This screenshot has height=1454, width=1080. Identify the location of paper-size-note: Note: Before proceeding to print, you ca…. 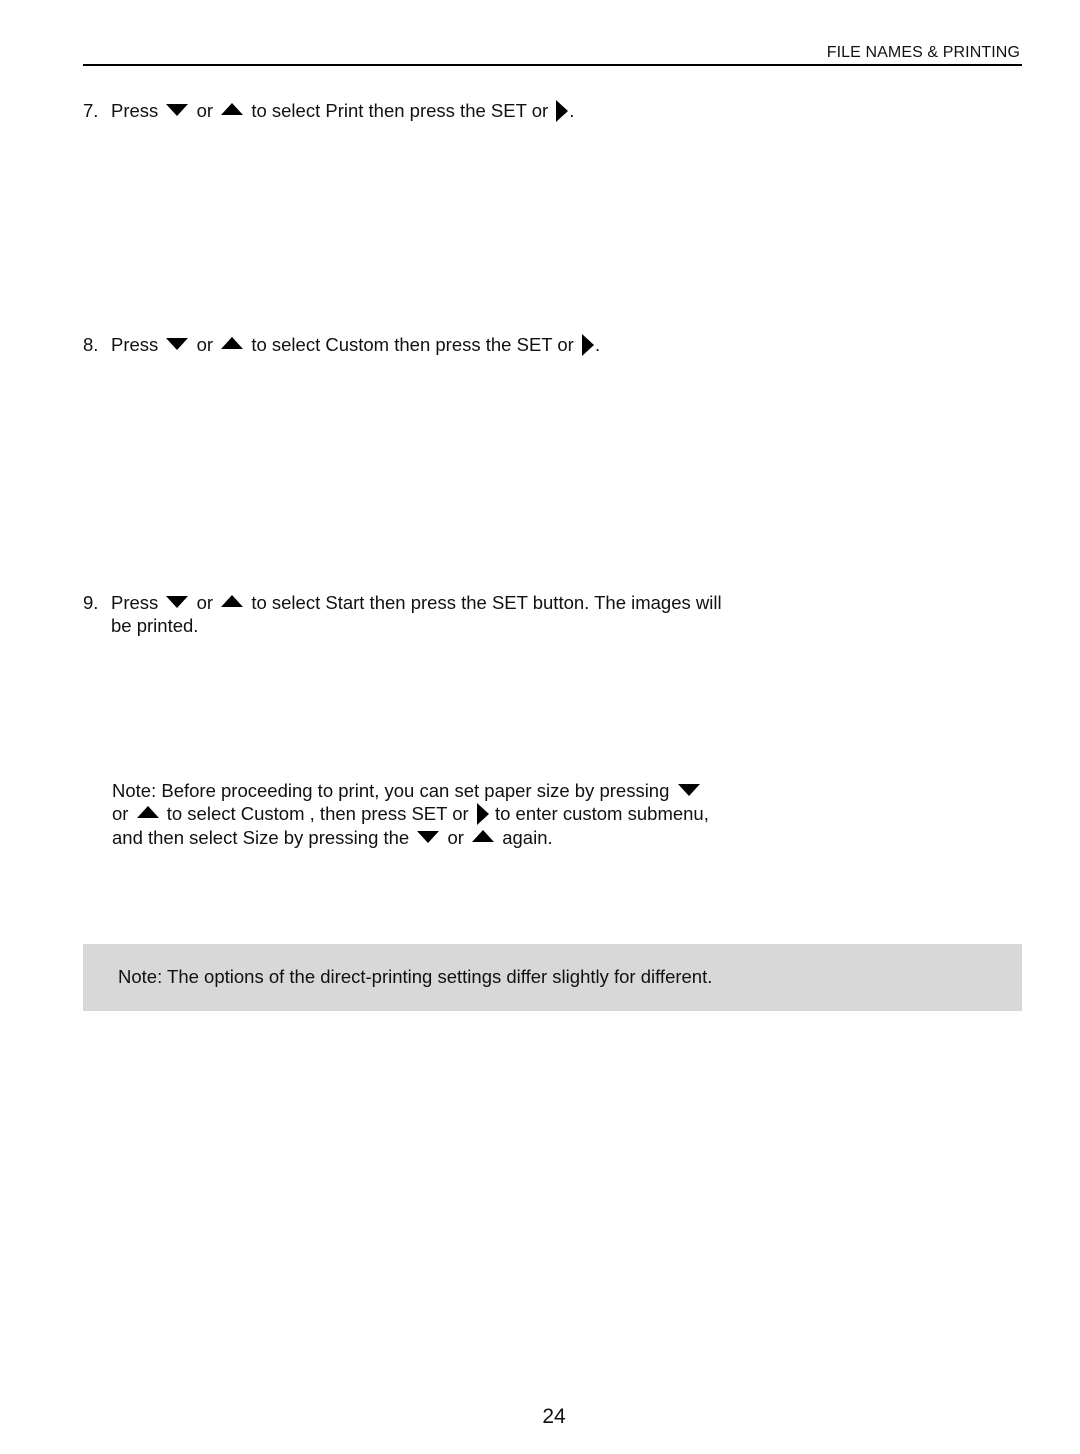
(432, 814).